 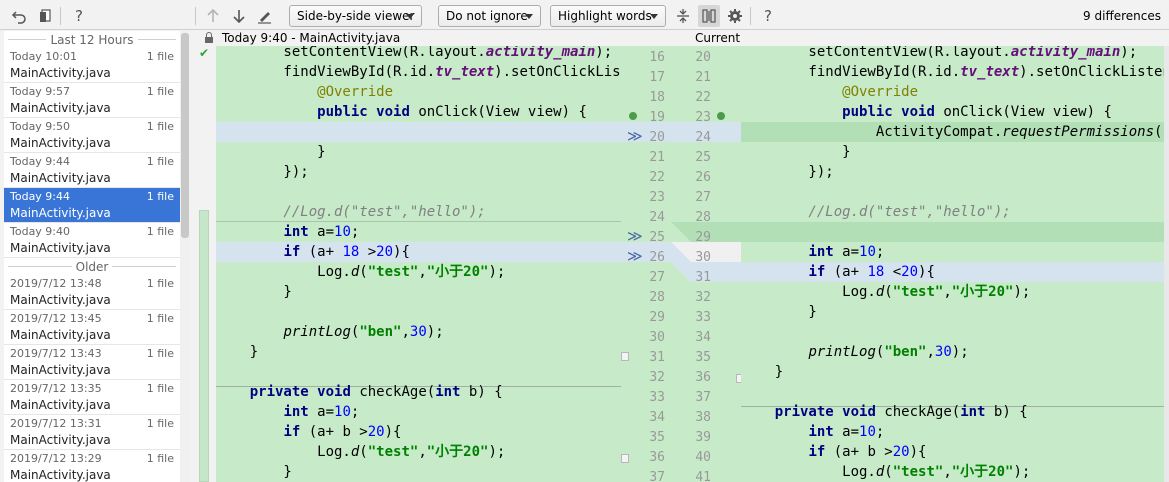 What do you see at coordinates (204, 346) in the screenshot?
I see `change-marker` at bounding box center [204, 346].